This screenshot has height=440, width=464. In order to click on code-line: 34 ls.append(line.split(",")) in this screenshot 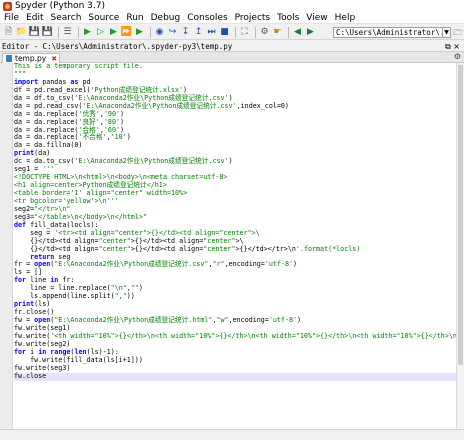, I will do `click(235, 296)`.